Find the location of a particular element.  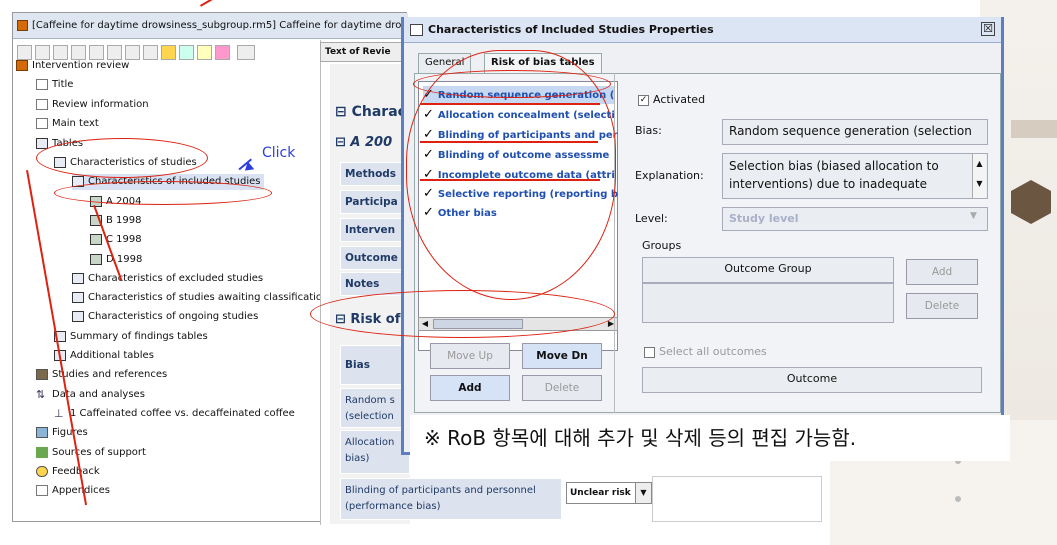

move-up-button: Move Up is located at coordinates (470, 356).